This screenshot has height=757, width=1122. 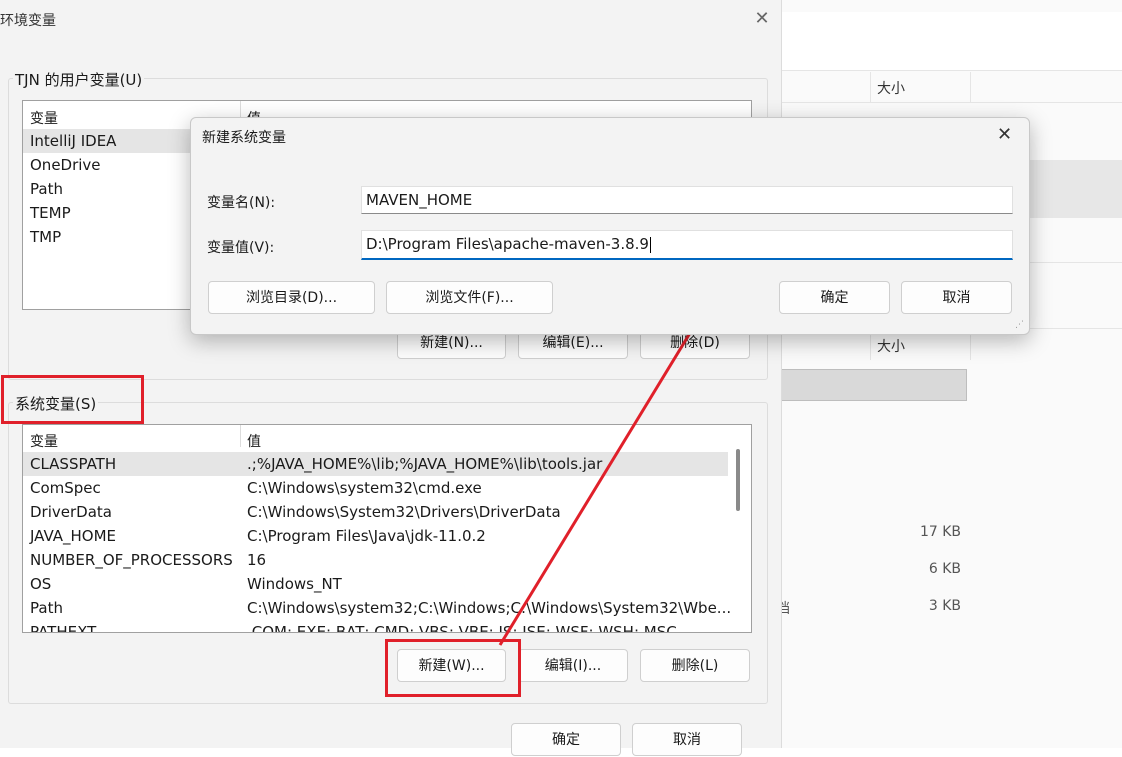 What do you see at coordinates (650, 244) in the screenshot?
I see `text-cursor` at bounding box center [650, 244].